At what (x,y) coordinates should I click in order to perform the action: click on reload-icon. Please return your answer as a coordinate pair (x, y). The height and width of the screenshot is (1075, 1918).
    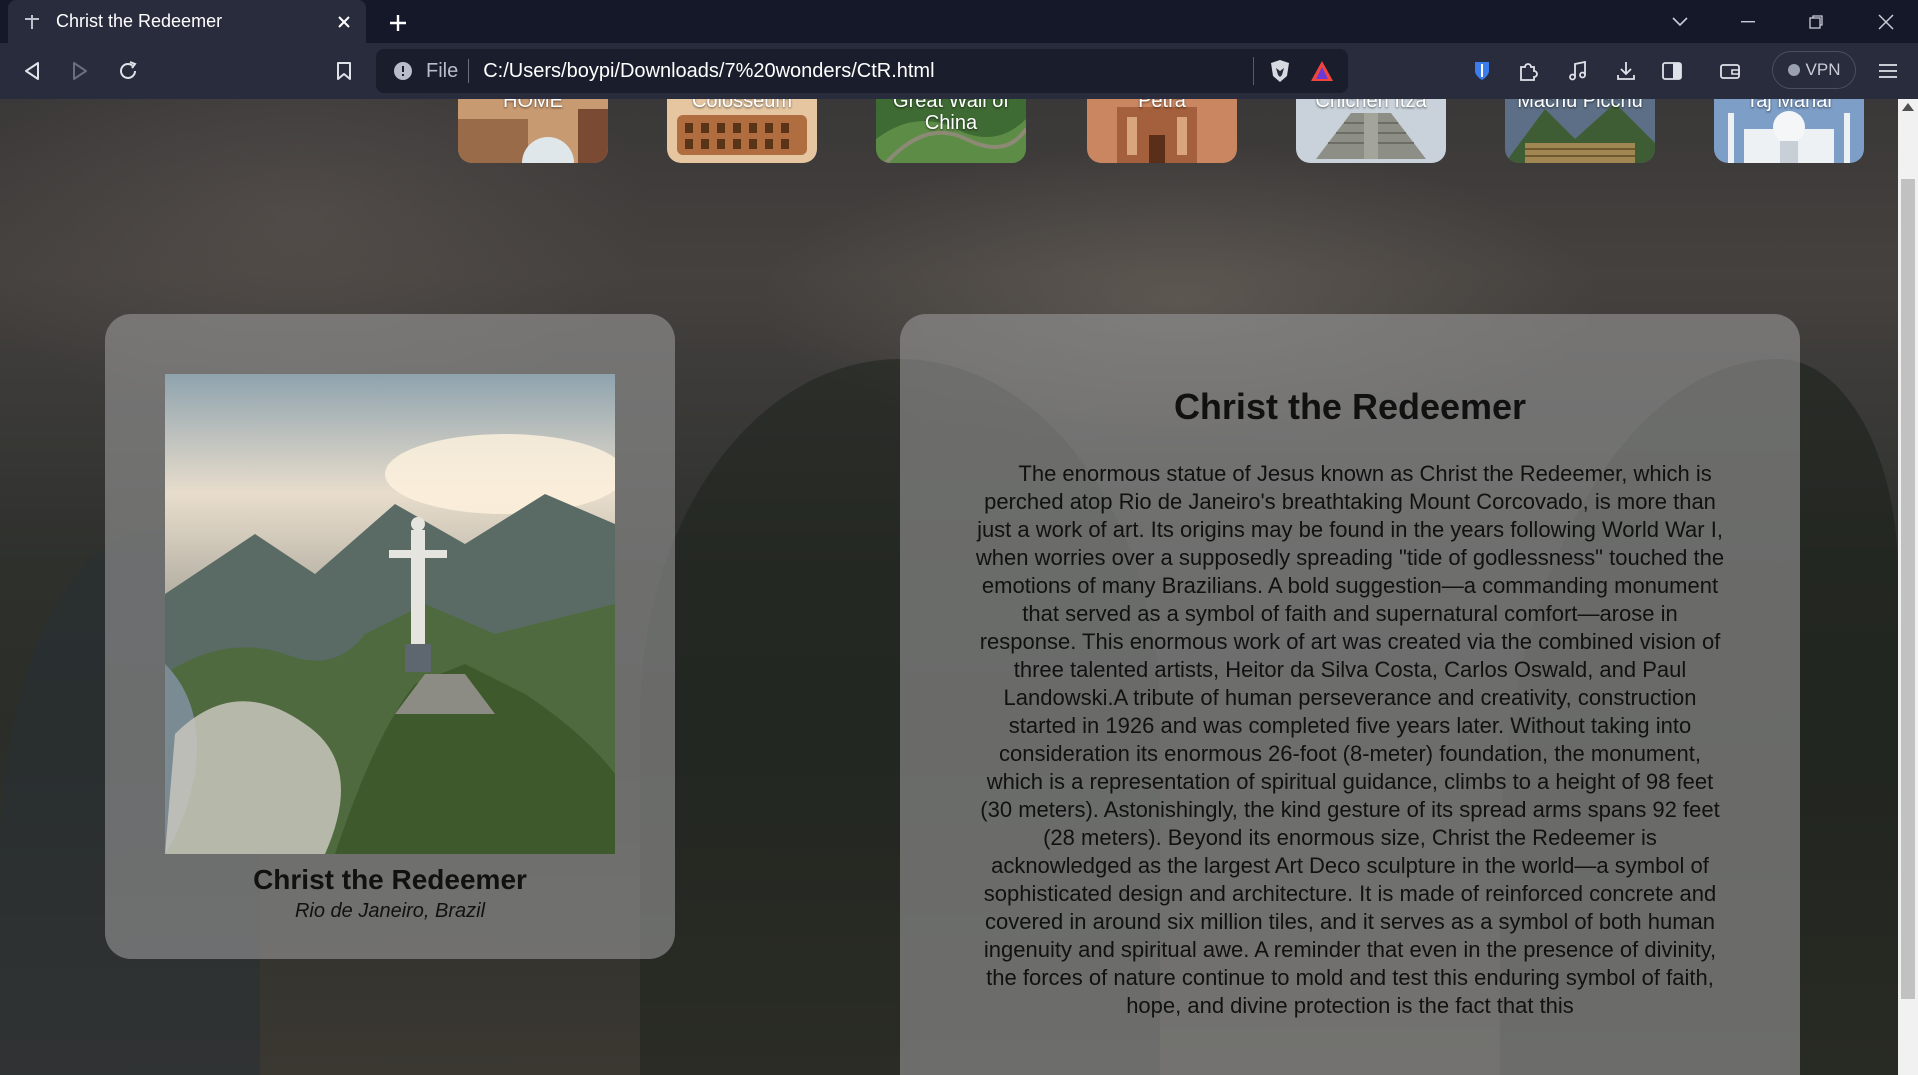
    Looking at the image, I should click on (128, 71).